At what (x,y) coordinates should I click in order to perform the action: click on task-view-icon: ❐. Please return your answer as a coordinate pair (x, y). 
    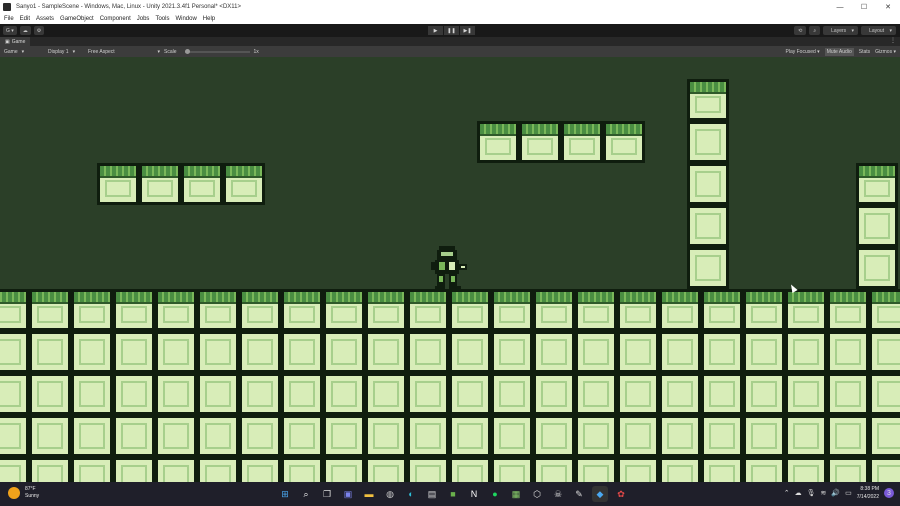
    Looking at the image, I should click on (327, 494).